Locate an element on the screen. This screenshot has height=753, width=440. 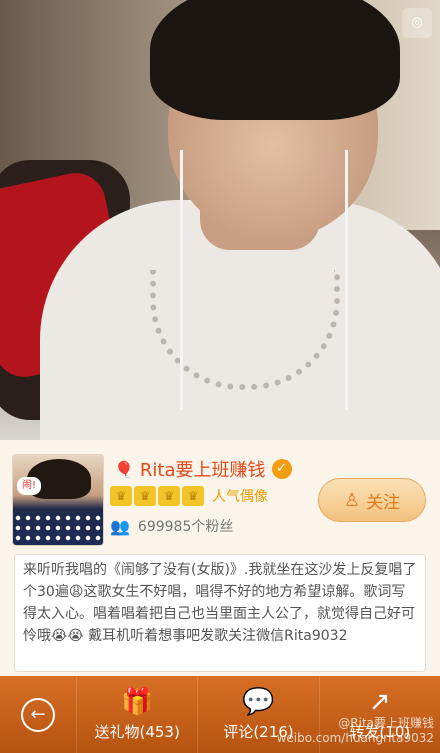
hair is located at coordinates (275, 60).